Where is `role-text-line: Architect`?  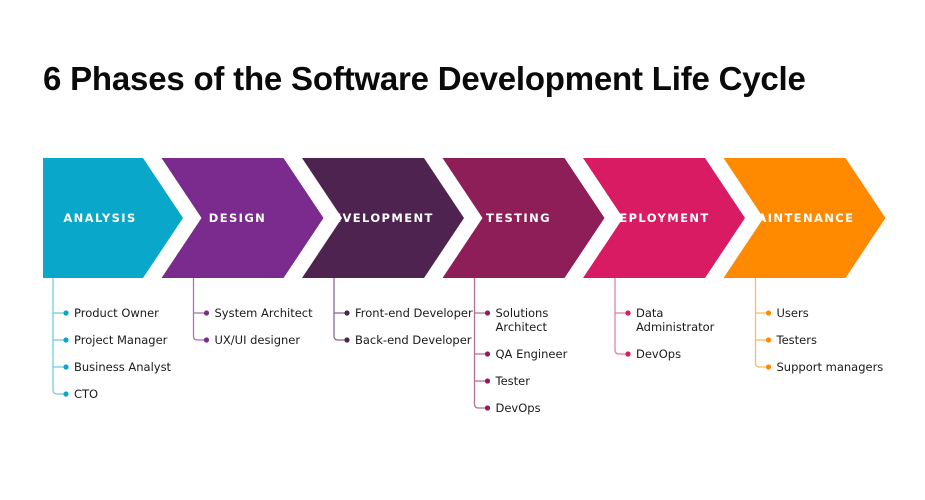
role-text-line: Architect is located at coordinates (522, 327).